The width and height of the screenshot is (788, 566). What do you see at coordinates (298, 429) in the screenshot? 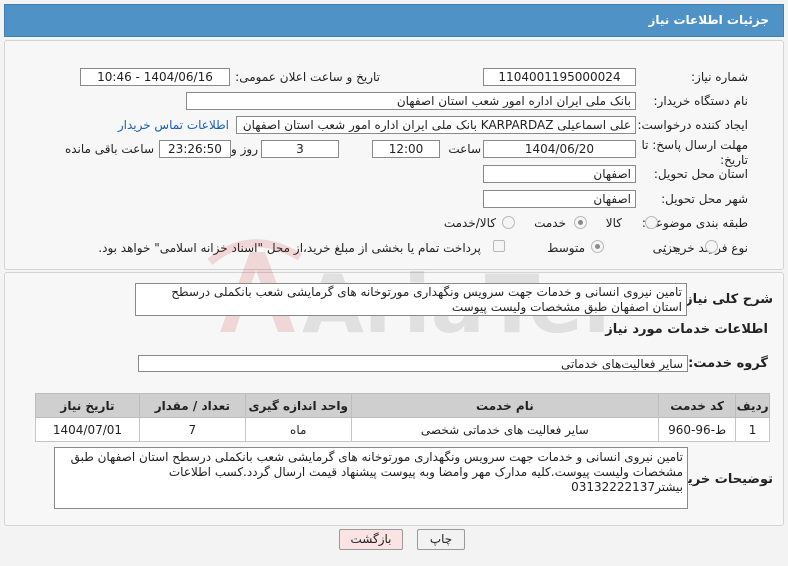
I see `cell-unit: ماه` at bounding box center [298, 429].